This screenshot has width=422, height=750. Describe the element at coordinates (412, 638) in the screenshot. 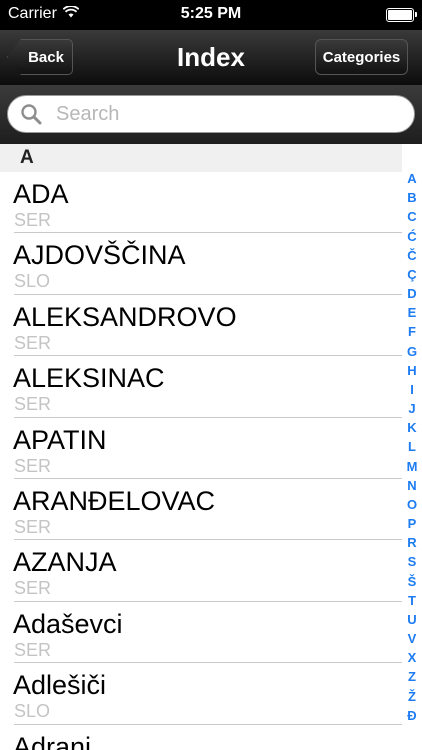

I see `index-letter: V` at that location.